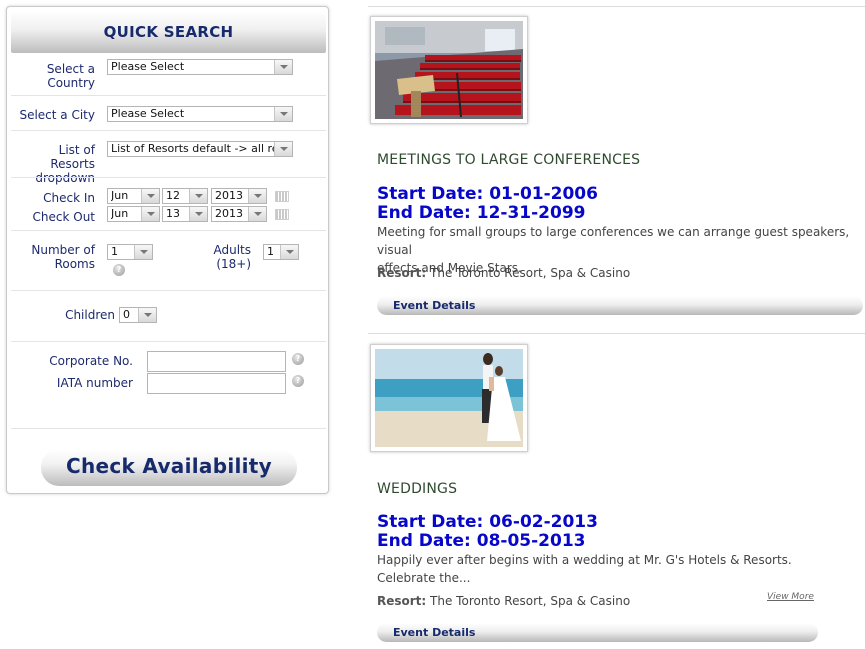  I want to click on children-select: 0, so click(138, 315).